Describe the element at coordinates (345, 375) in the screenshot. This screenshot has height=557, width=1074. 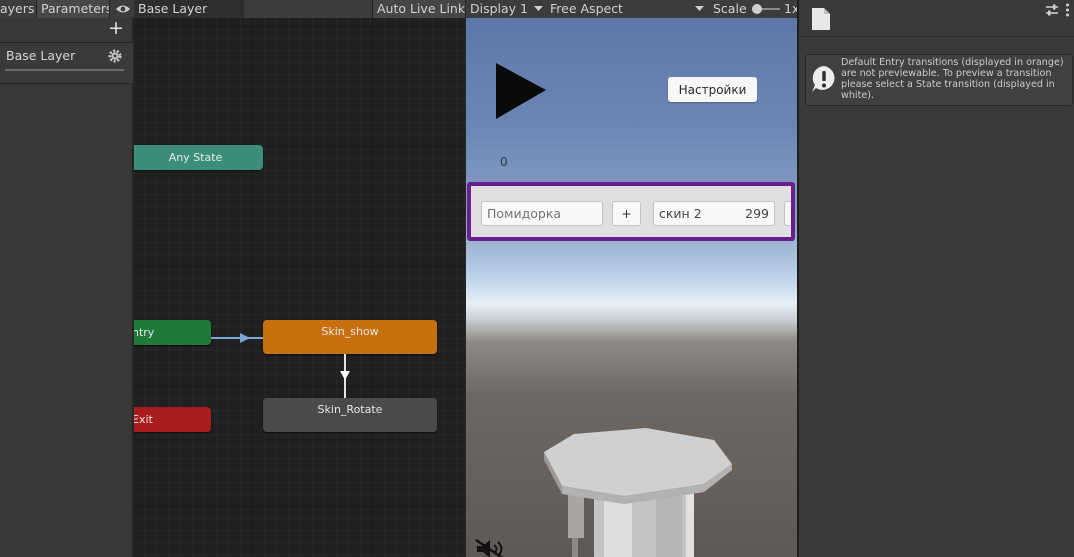
I see `arrow-down-icon` at that location.